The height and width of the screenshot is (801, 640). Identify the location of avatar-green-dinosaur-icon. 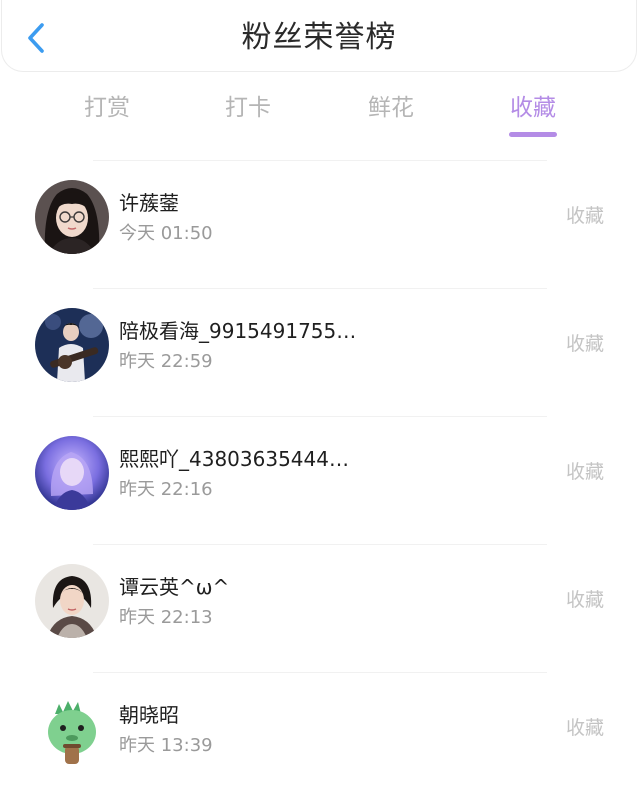
(72, 729).